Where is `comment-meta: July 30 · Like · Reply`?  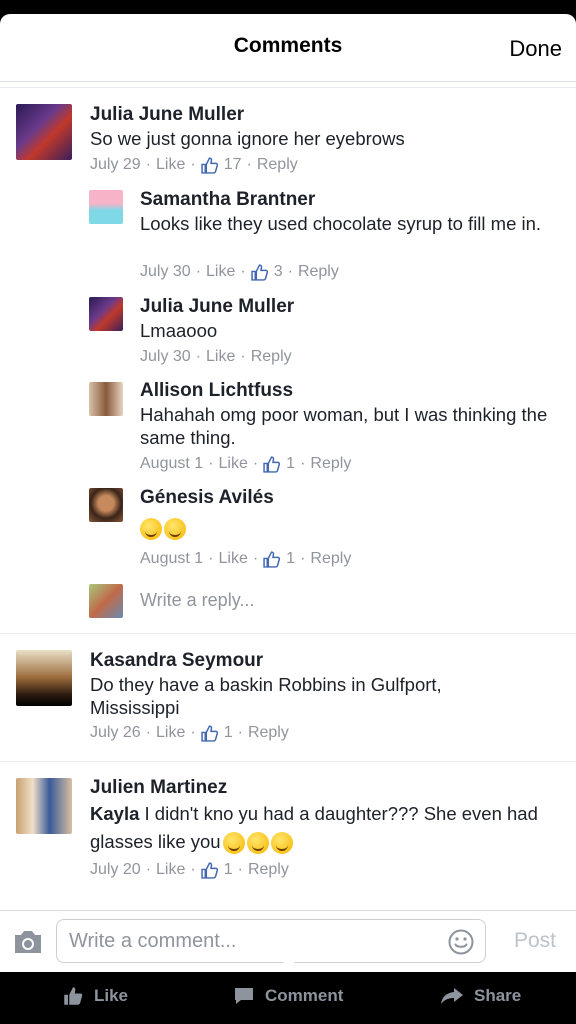 comment-meta: July 30 · Like · Reply is located at coordinates (216, 357).